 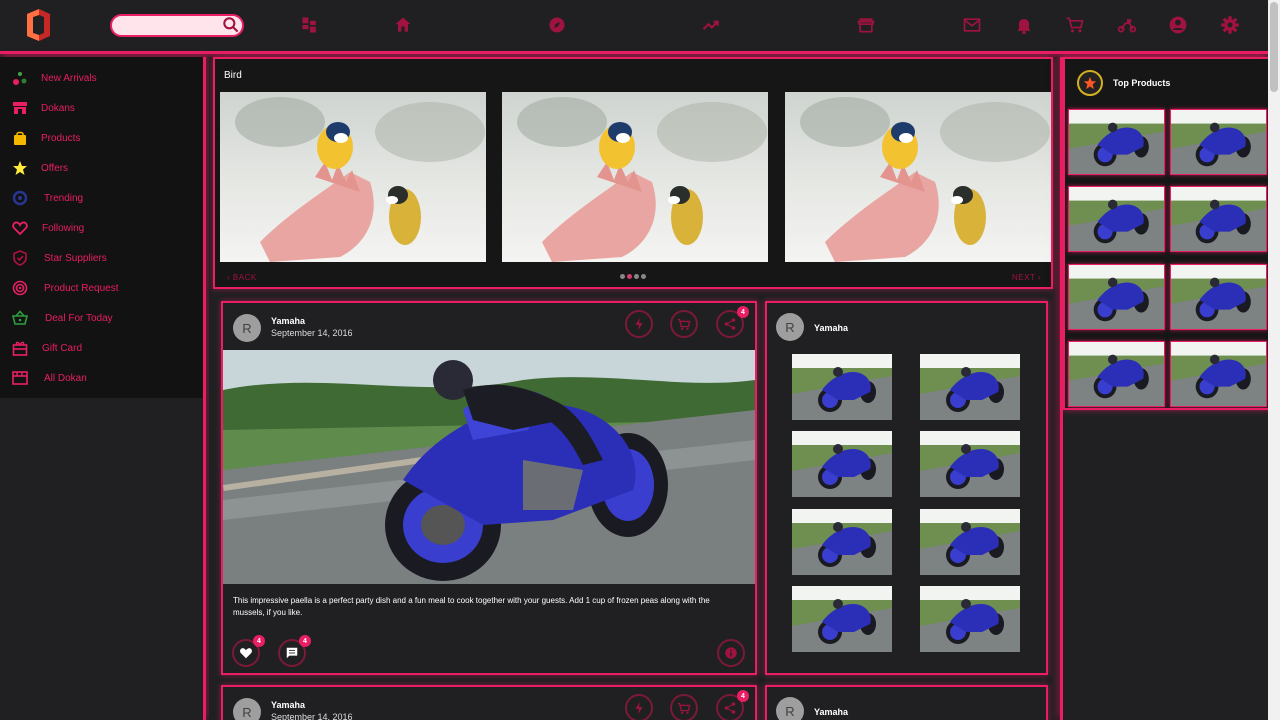 I want to click on sidebar-item-products: Products, so click(x=101, y=138).